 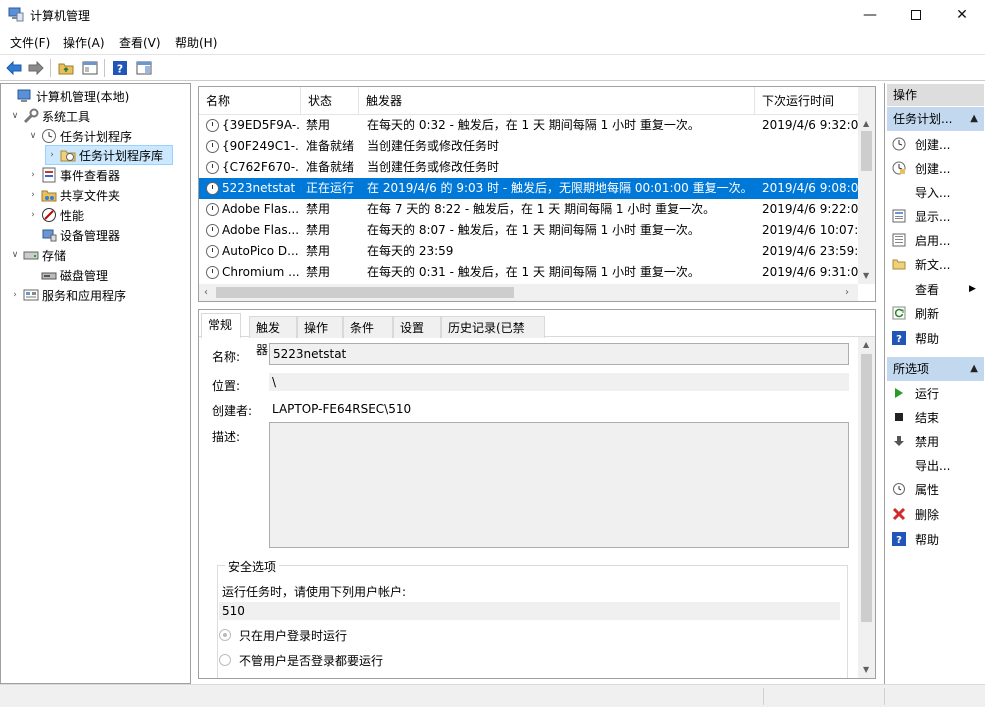 I want to click on close-button: ✕, so click(x=962, y=15).